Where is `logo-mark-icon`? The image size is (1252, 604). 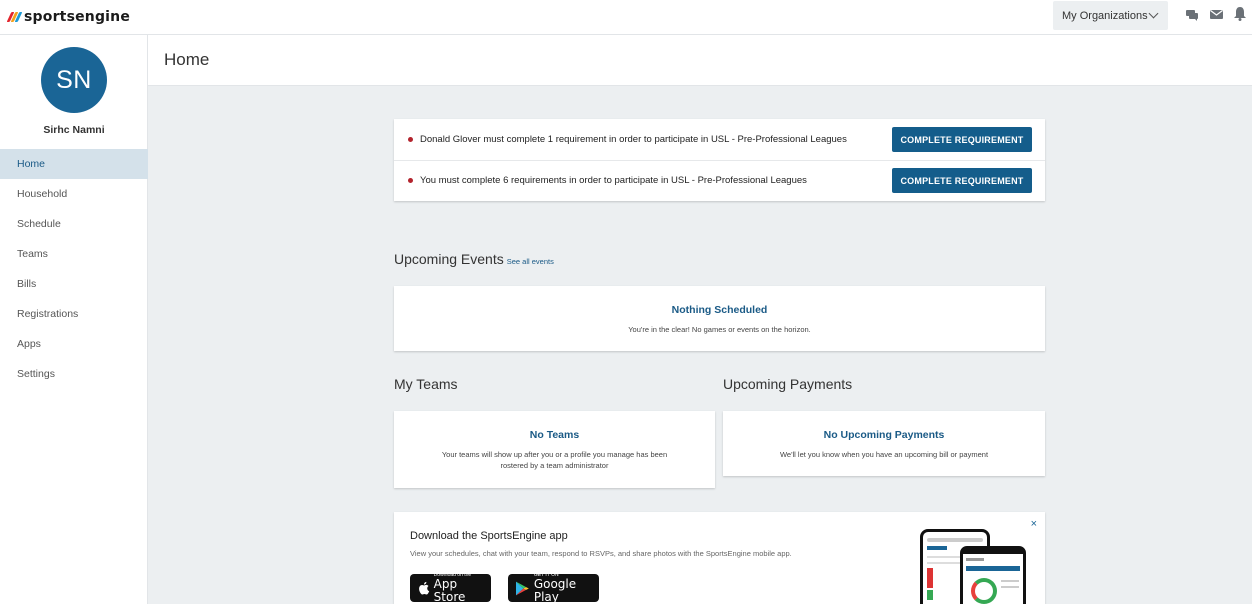
logo-mark-icon is located at coordinates (14, 17).